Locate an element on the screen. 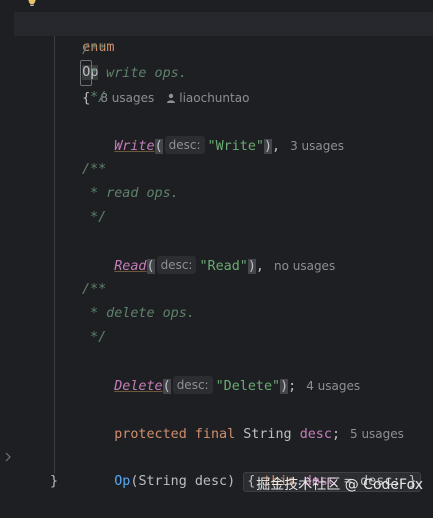  usages-hint: 5 usages is located at coordinates (377, 434).